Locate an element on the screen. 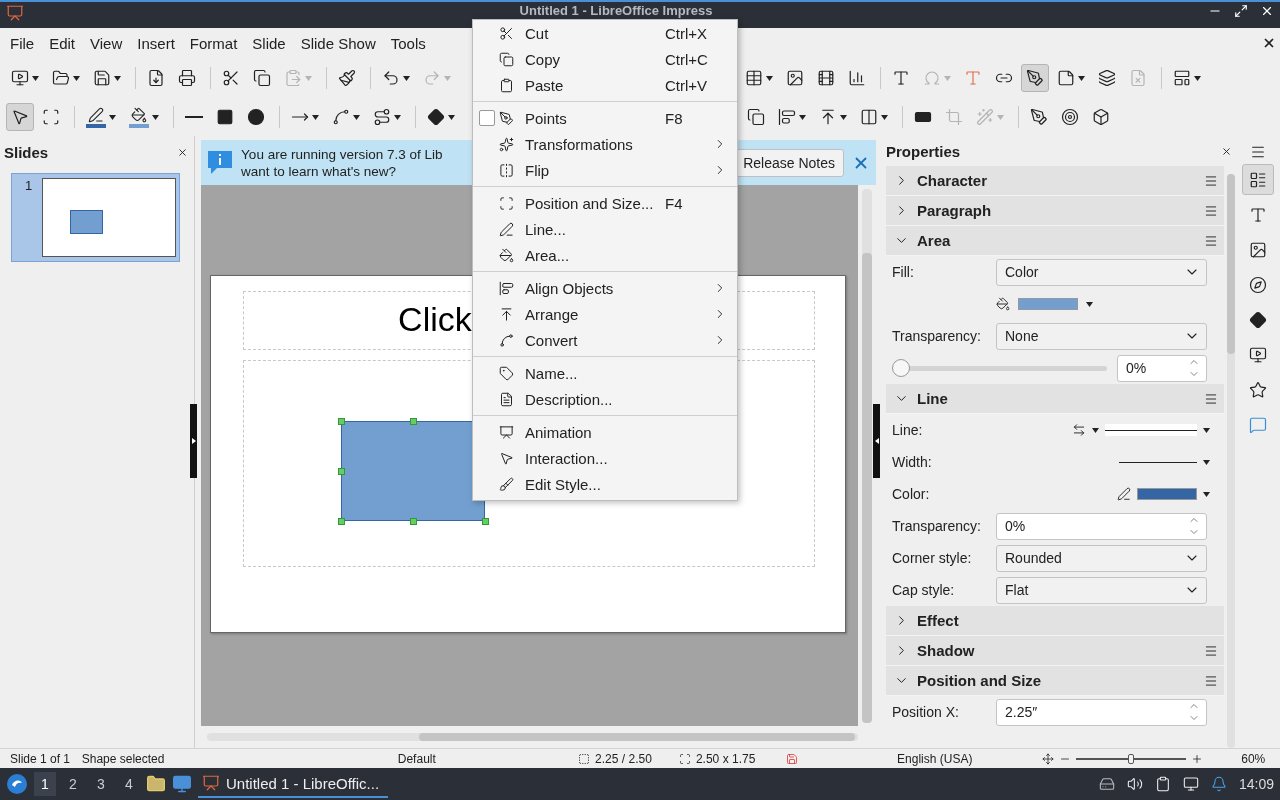 This screenshot has width=1280, height=800. slide-number: 1 is located at coordinates (29, 186).